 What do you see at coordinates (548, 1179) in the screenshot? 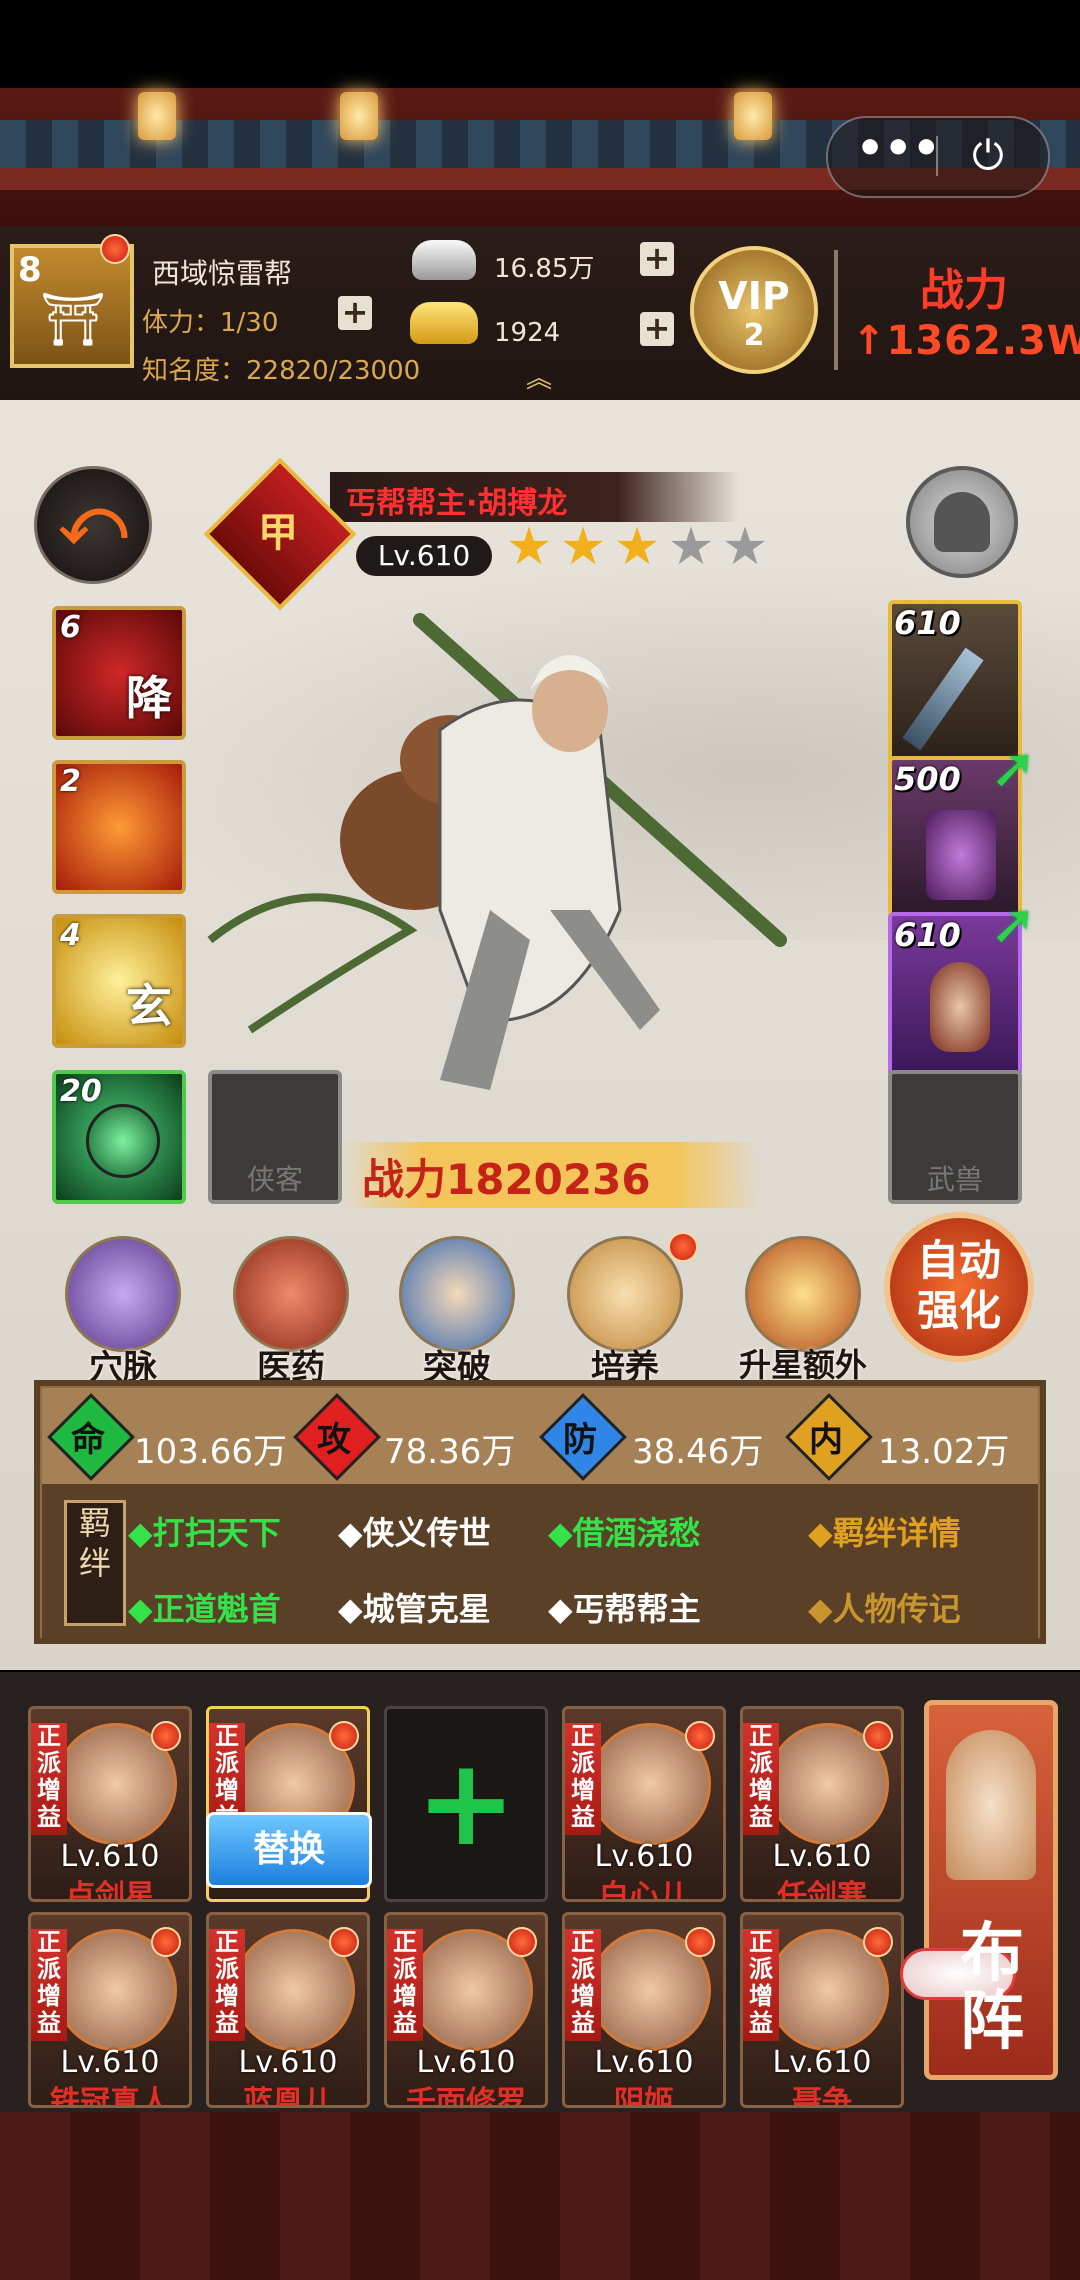
I see `combat-value: 1820236` at bounding box center [548, 1179].